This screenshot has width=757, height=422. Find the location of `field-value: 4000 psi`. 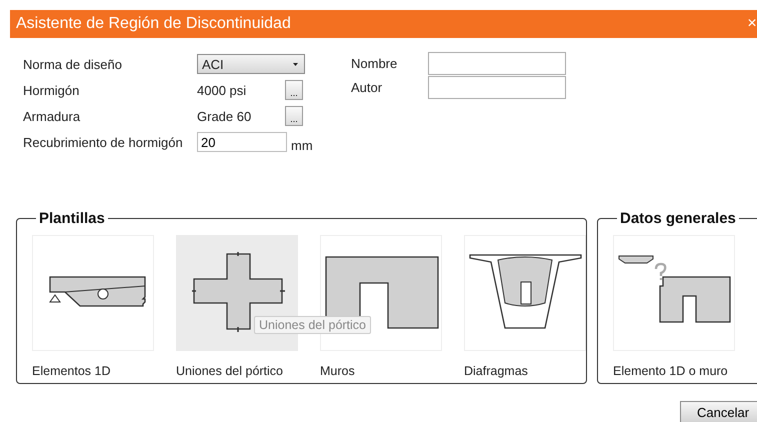

field-value: 4000 psi is located at coordinates (222, 90).